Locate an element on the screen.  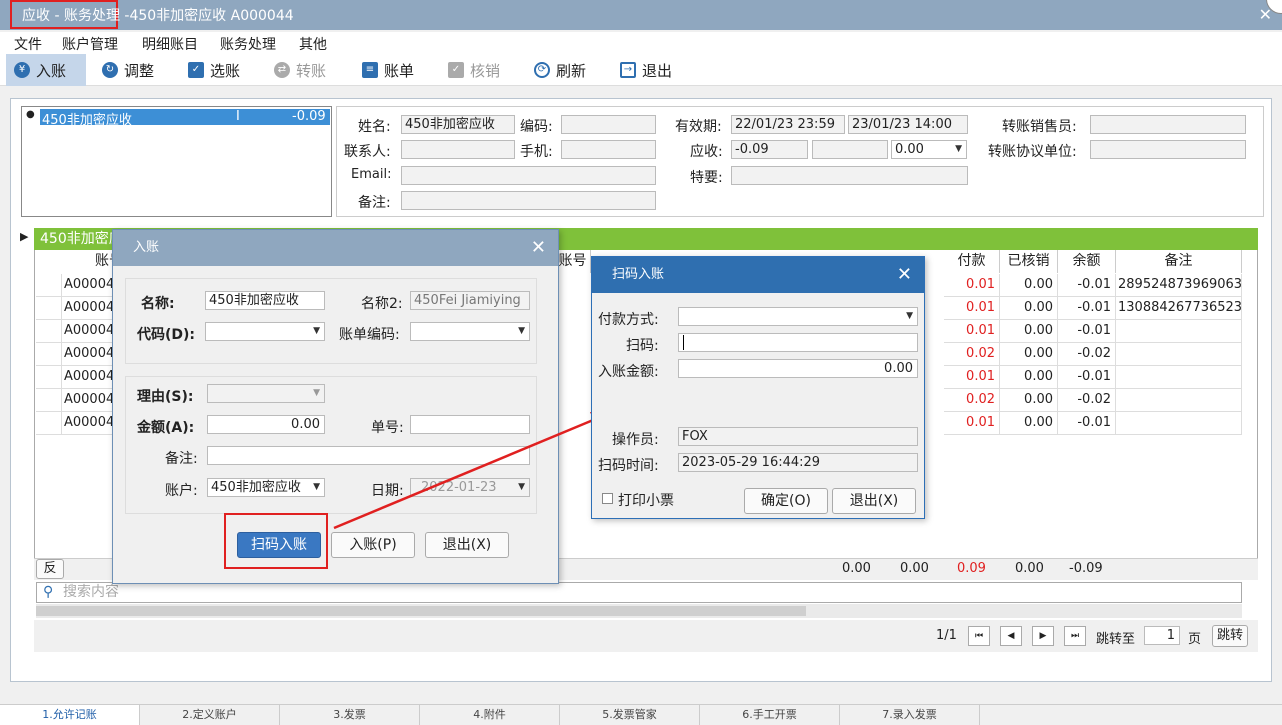
dlg2-time-field: 2023-05-29 16:44:29 is located at coordinates (798, 462).